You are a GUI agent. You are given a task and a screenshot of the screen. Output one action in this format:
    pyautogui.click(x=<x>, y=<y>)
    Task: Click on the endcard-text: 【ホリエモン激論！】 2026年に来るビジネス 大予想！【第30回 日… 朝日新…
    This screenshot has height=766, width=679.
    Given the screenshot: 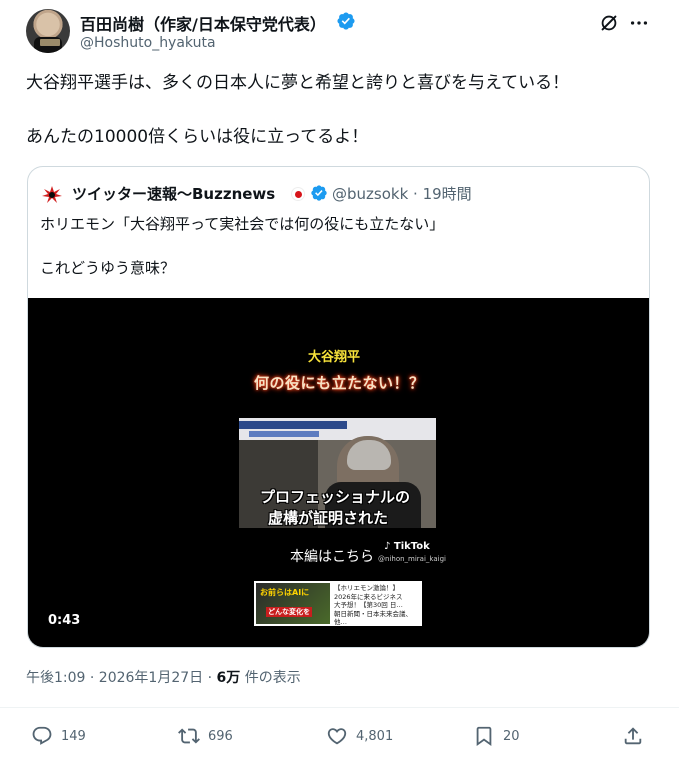 What is the action you would take?
    pyautogui.click(x=373, y=605)
    